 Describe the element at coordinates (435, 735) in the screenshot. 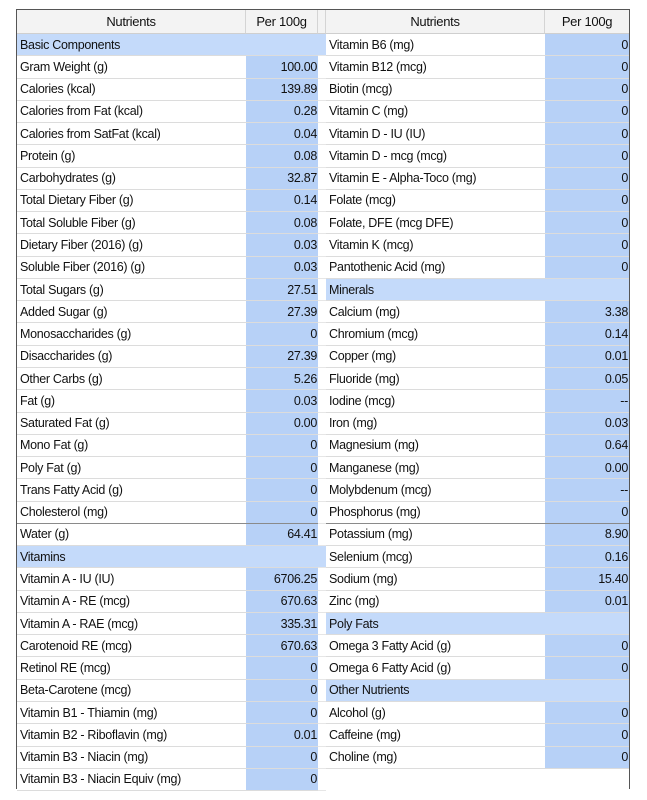

I see `right-nutrient-name: Caffeine (mg)` at that location.